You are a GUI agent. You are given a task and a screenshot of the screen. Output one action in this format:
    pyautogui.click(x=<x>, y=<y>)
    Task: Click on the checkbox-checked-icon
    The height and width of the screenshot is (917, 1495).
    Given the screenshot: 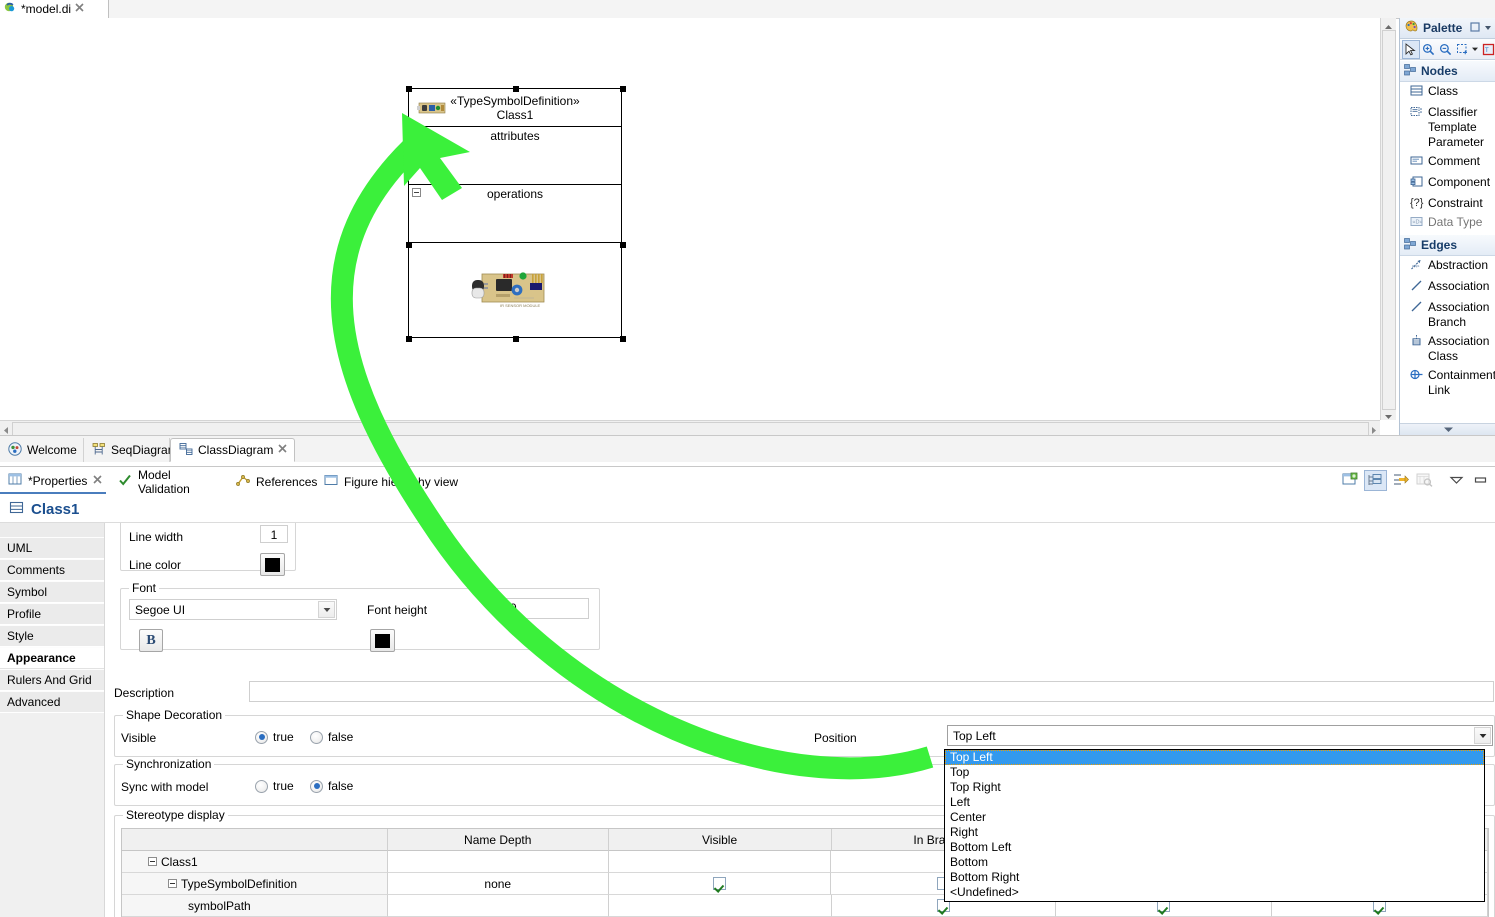 What is the action you would take?
    pyautogui.click(x=720, y=883)
    